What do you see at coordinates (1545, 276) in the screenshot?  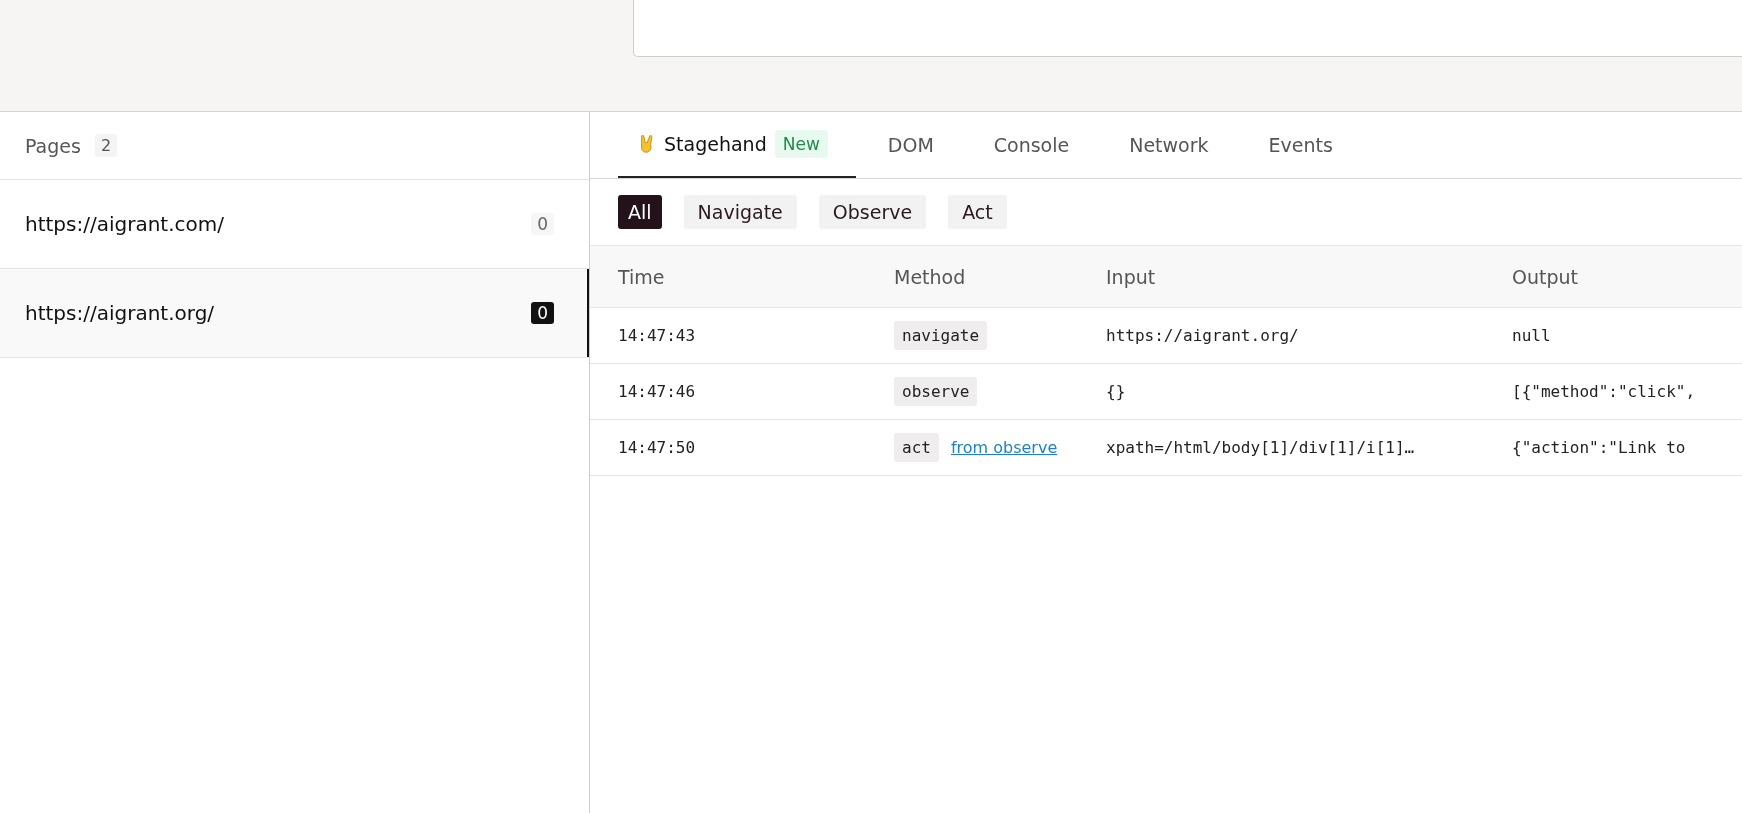 I see `column-header: Output` at bounding box center [1545, 276].